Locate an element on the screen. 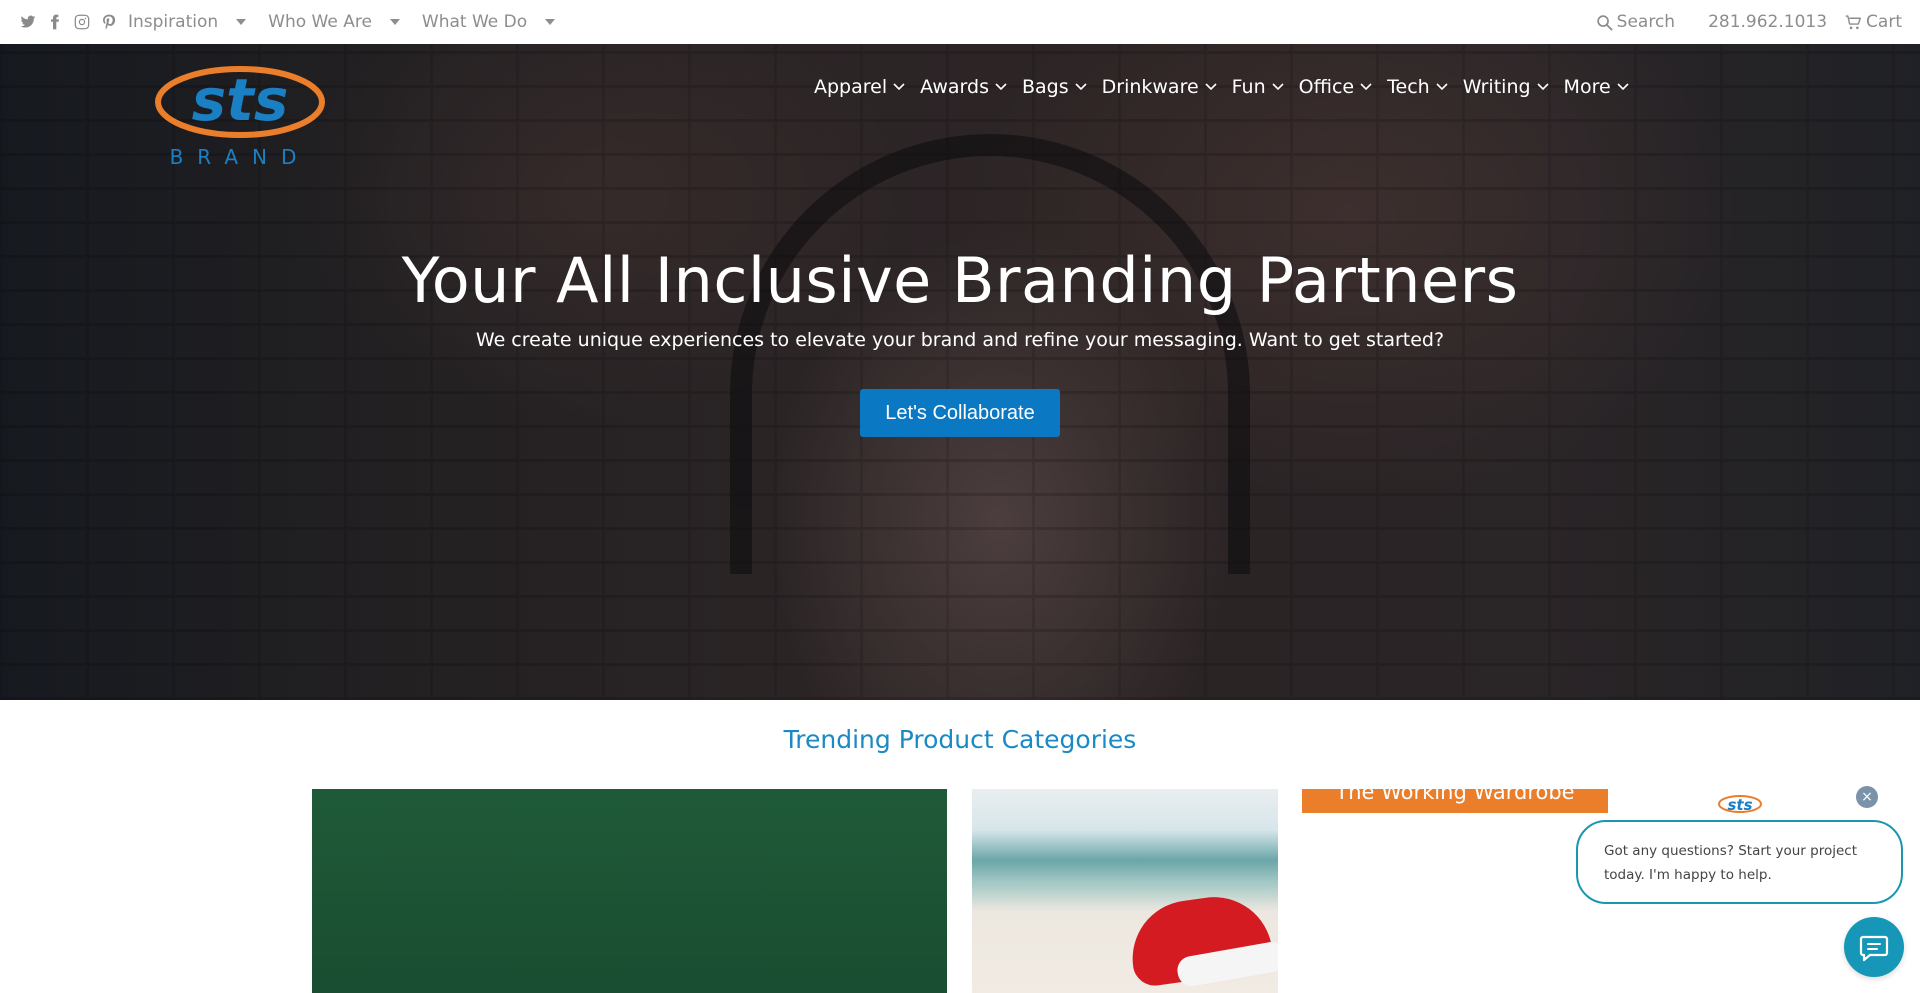 Image resolution: width=1920 pixels, height=993 pixels. nav-item-label: More is located at coordinates (1587, 87).